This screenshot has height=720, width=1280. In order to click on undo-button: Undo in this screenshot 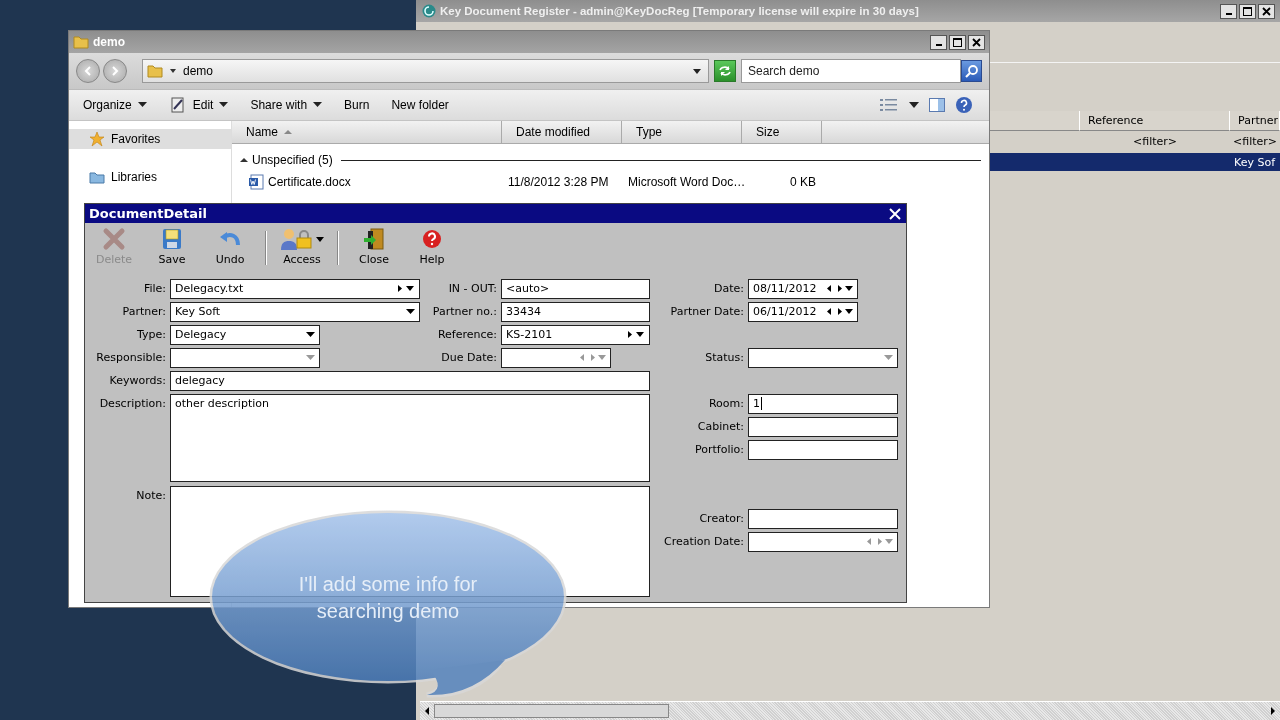, I will do `click(230, 248)`.